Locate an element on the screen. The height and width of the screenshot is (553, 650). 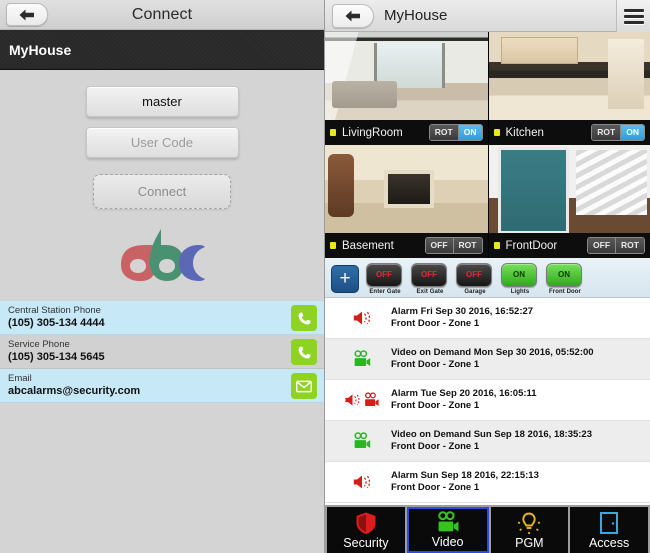
pgm-item-front-door: ON Front Door is located at coordinates (565, 278).